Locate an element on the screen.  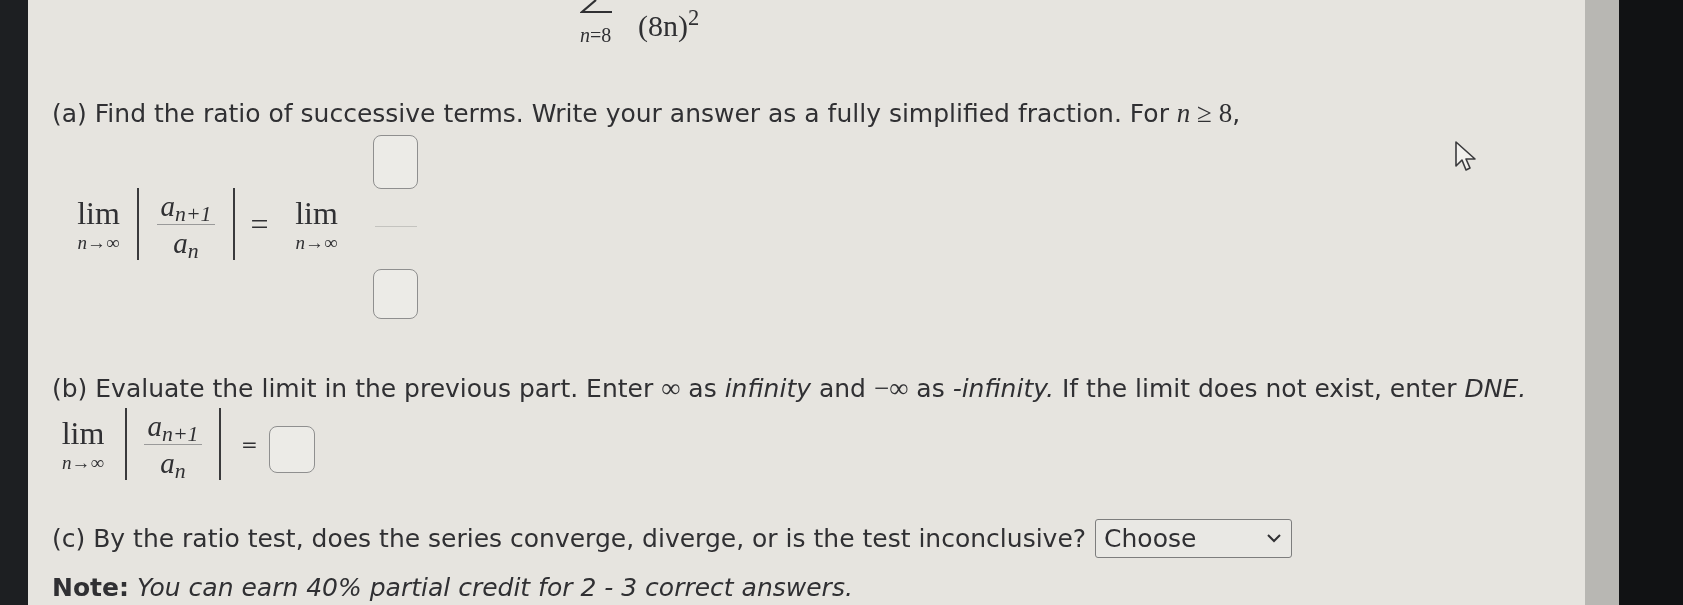
scrollbar-track is located at coordinates (1602, 302).